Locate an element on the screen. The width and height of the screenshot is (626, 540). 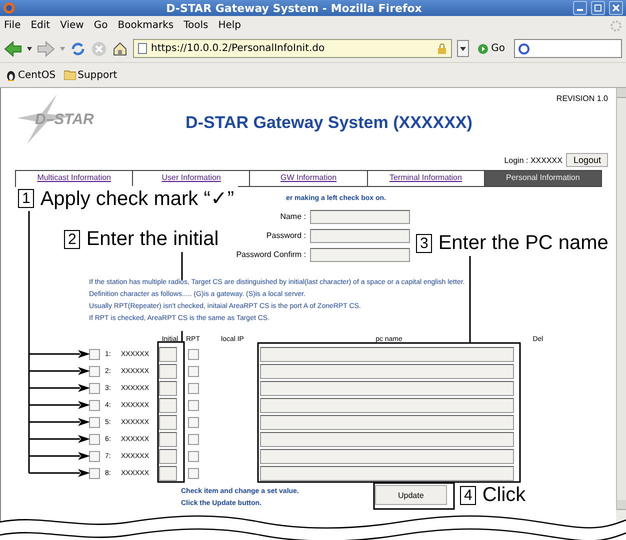
address-field: https://10.0.0.2/PersonalInfoInit.do is located at coordinates (292, 48).